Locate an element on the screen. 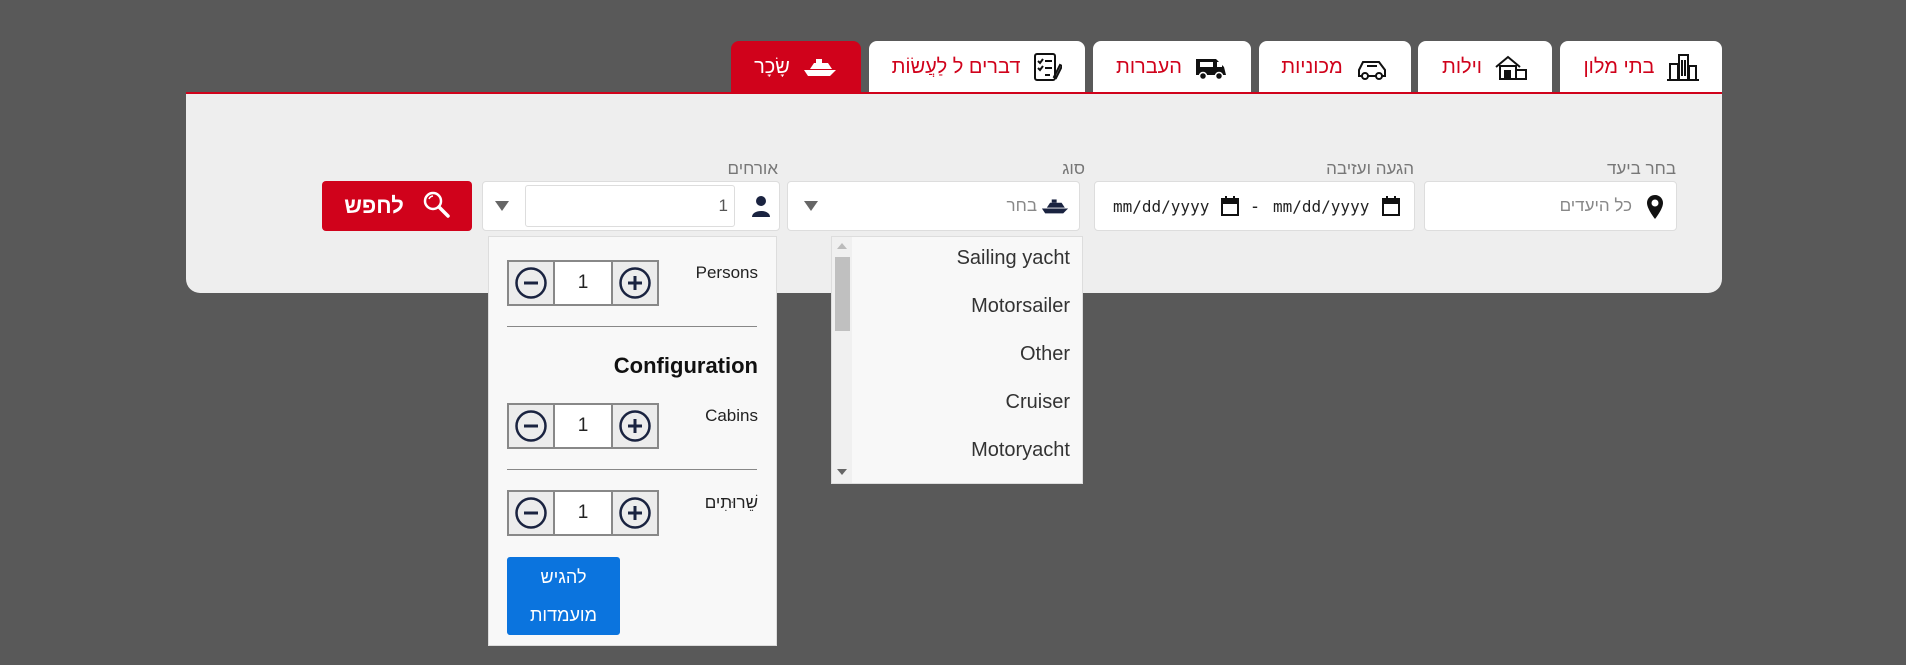 This screenshot has width=1906, height=665. submit-button: להגיש מועמדות is located at coordinates (563, 596).